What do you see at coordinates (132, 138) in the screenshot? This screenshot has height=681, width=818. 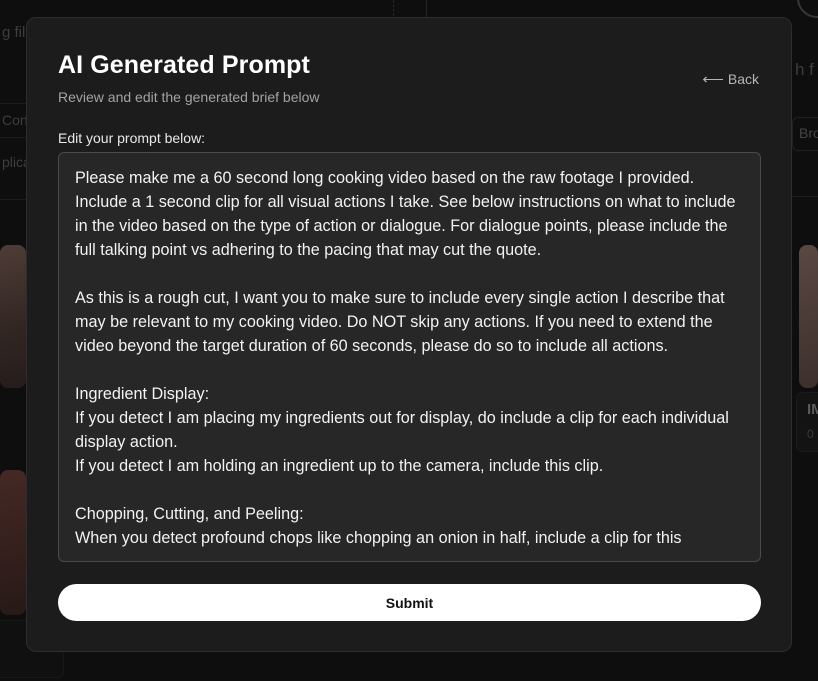 I see `prompt-field-label: Edit your prompt below:` at bounding box center [132, 138].